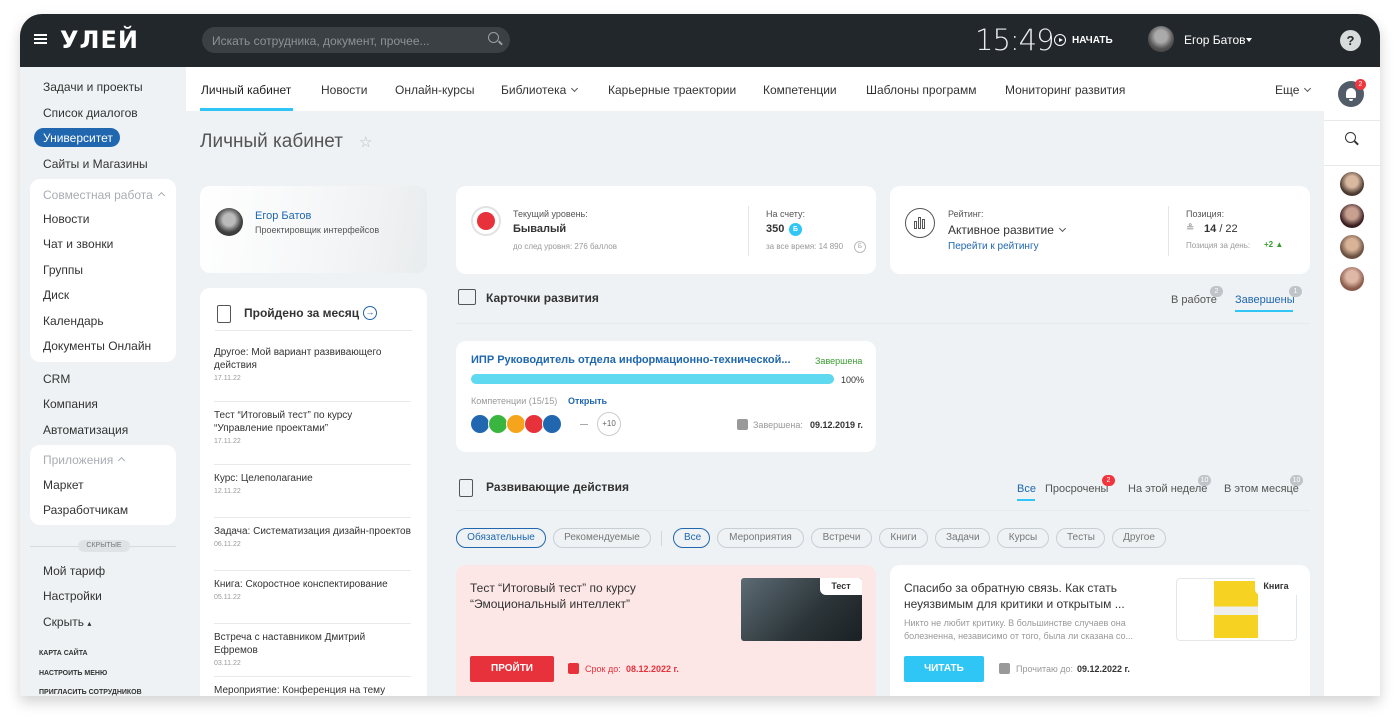 The width and height of the screenshot is (1400, 723). I want to click on chip-meetings: Встречи, so click(841, 538).